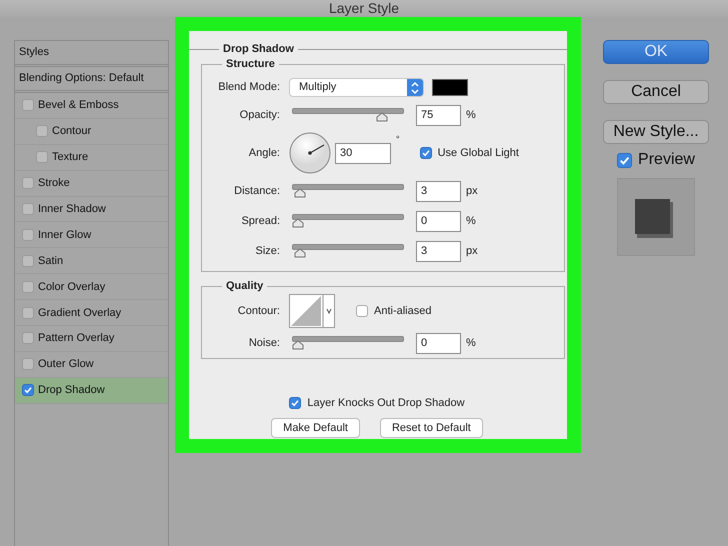 Image resolution: width=728 pixels, height=546 pixels. What do you see at coordinates (91, 261) in the screenshot?
I see `list-item: Satin` at bounding box center [91, 261].